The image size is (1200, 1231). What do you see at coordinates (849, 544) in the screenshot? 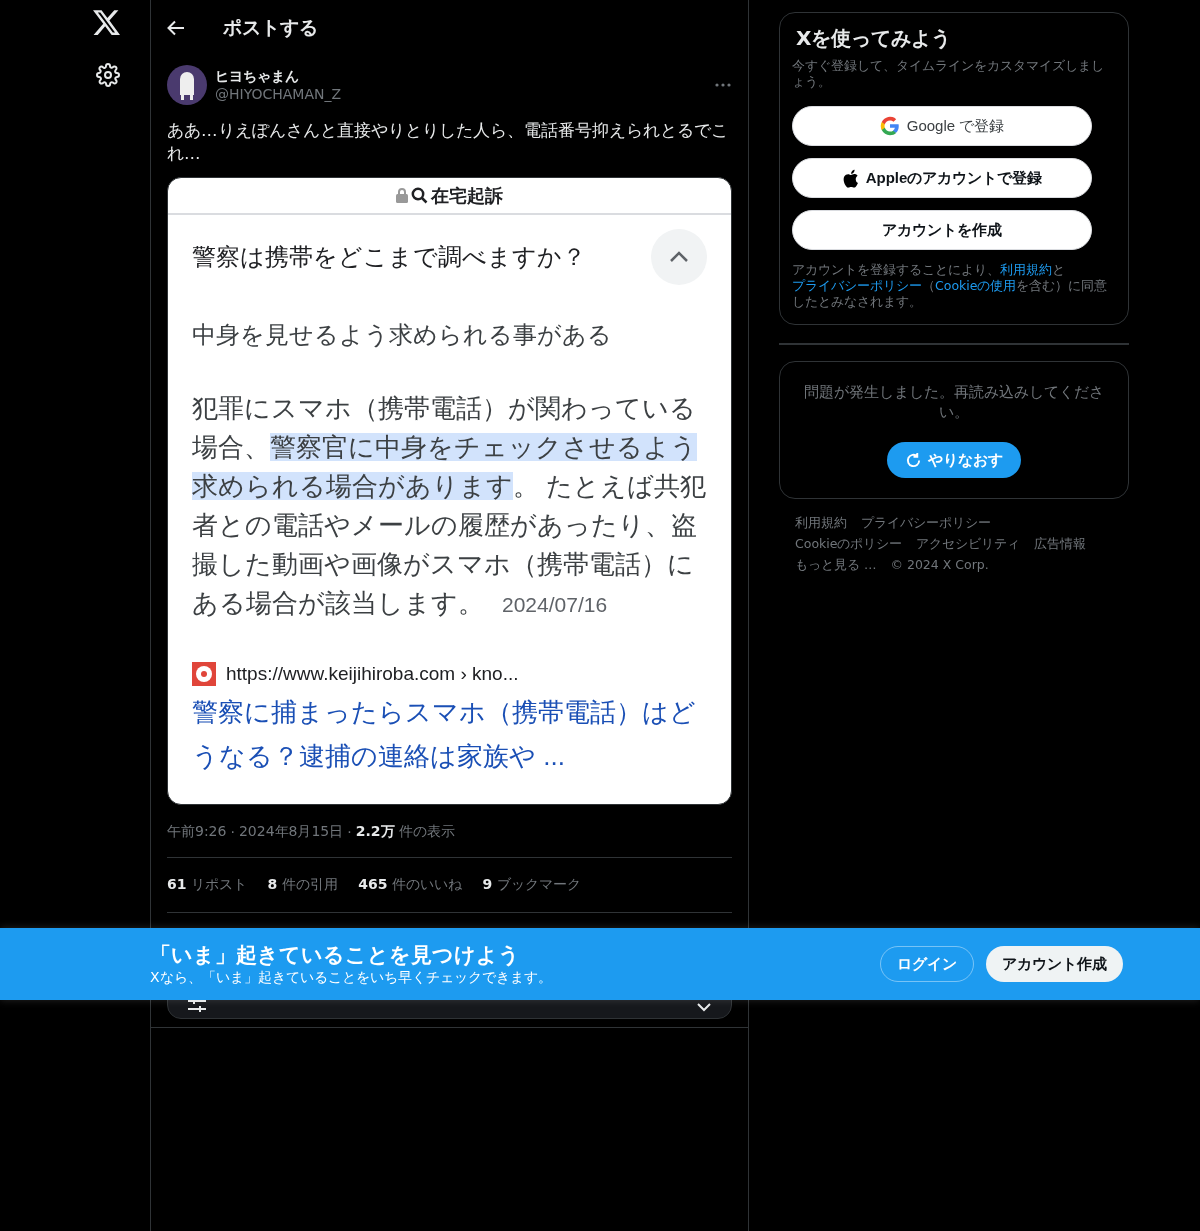
I see `footer-link: Cookieのポリシー` at bounding box center [849, 544].